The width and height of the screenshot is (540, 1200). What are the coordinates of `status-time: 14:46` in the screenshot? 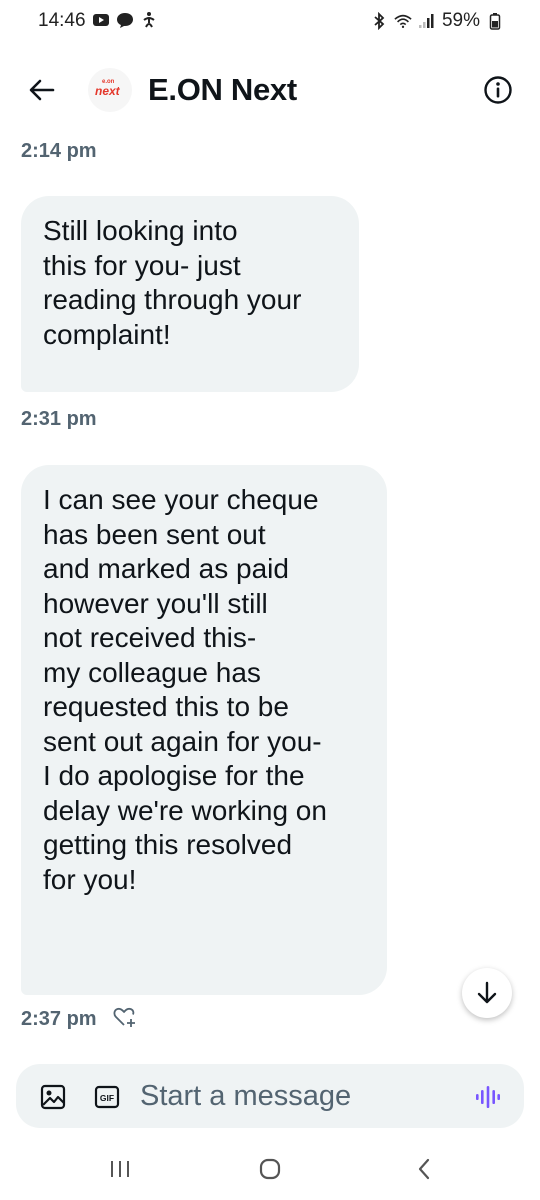 It's located at (62, 20).